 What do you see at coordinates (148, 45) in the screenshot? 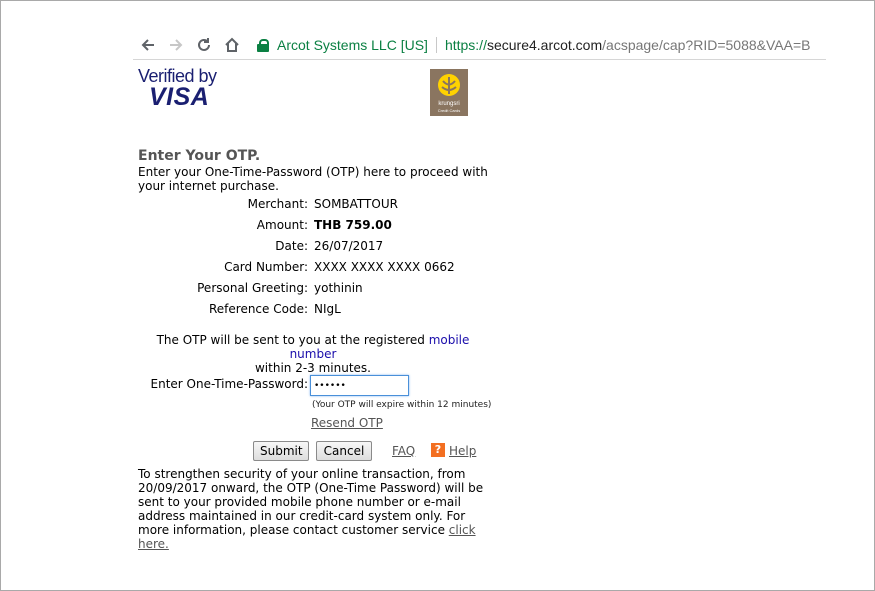
I see `back-arrow-icon` at bounding box center [148, 45].